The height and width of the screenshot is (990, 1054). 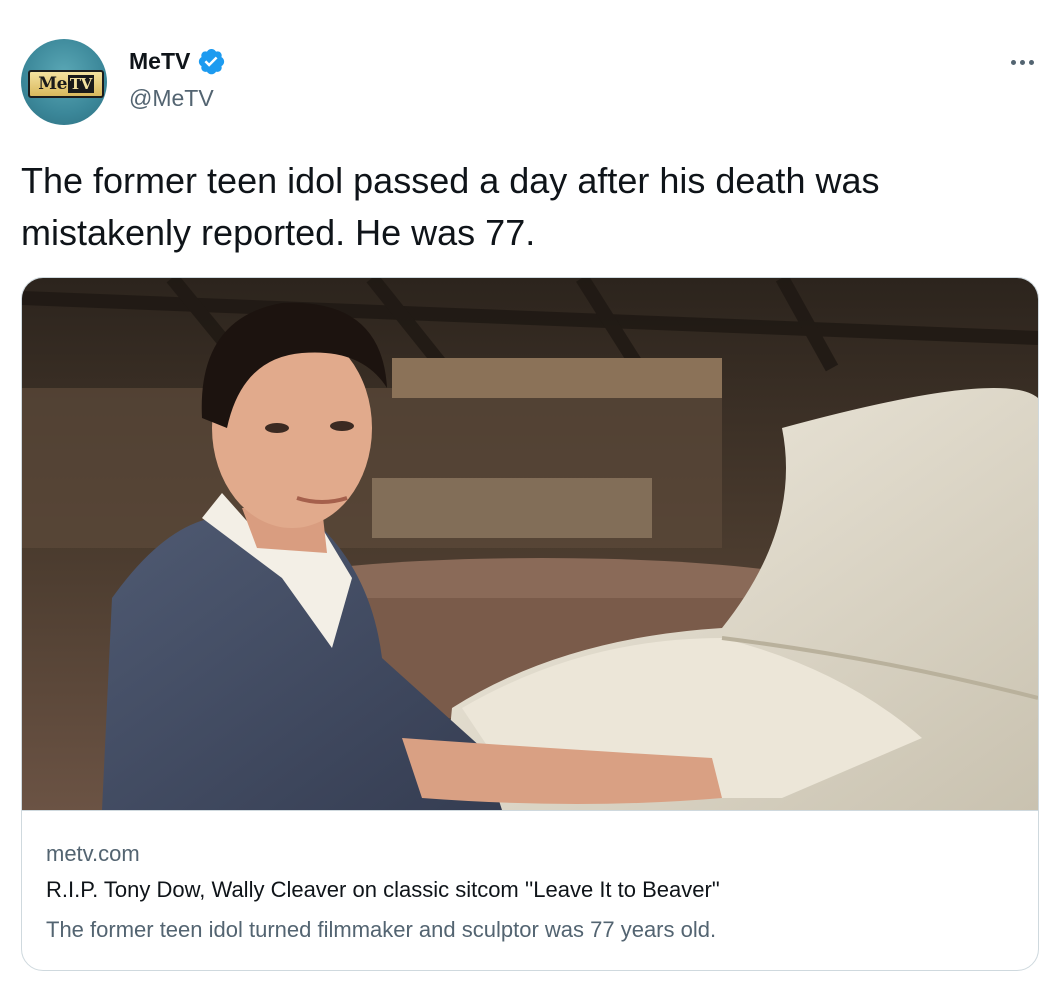 I want to click on metv-logo: Me TV, so click(x=66, y=84).